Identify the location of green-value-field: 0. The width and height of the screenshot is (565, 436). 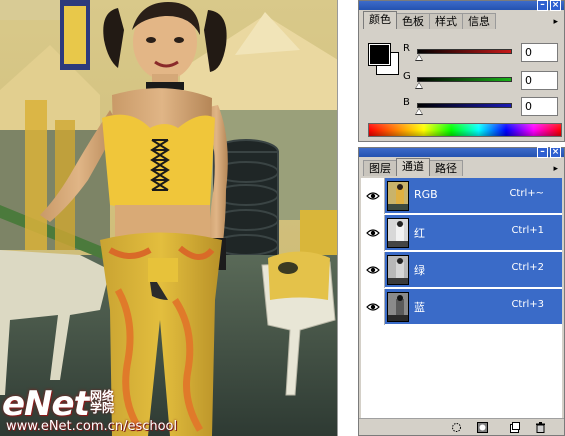
(539, 80).